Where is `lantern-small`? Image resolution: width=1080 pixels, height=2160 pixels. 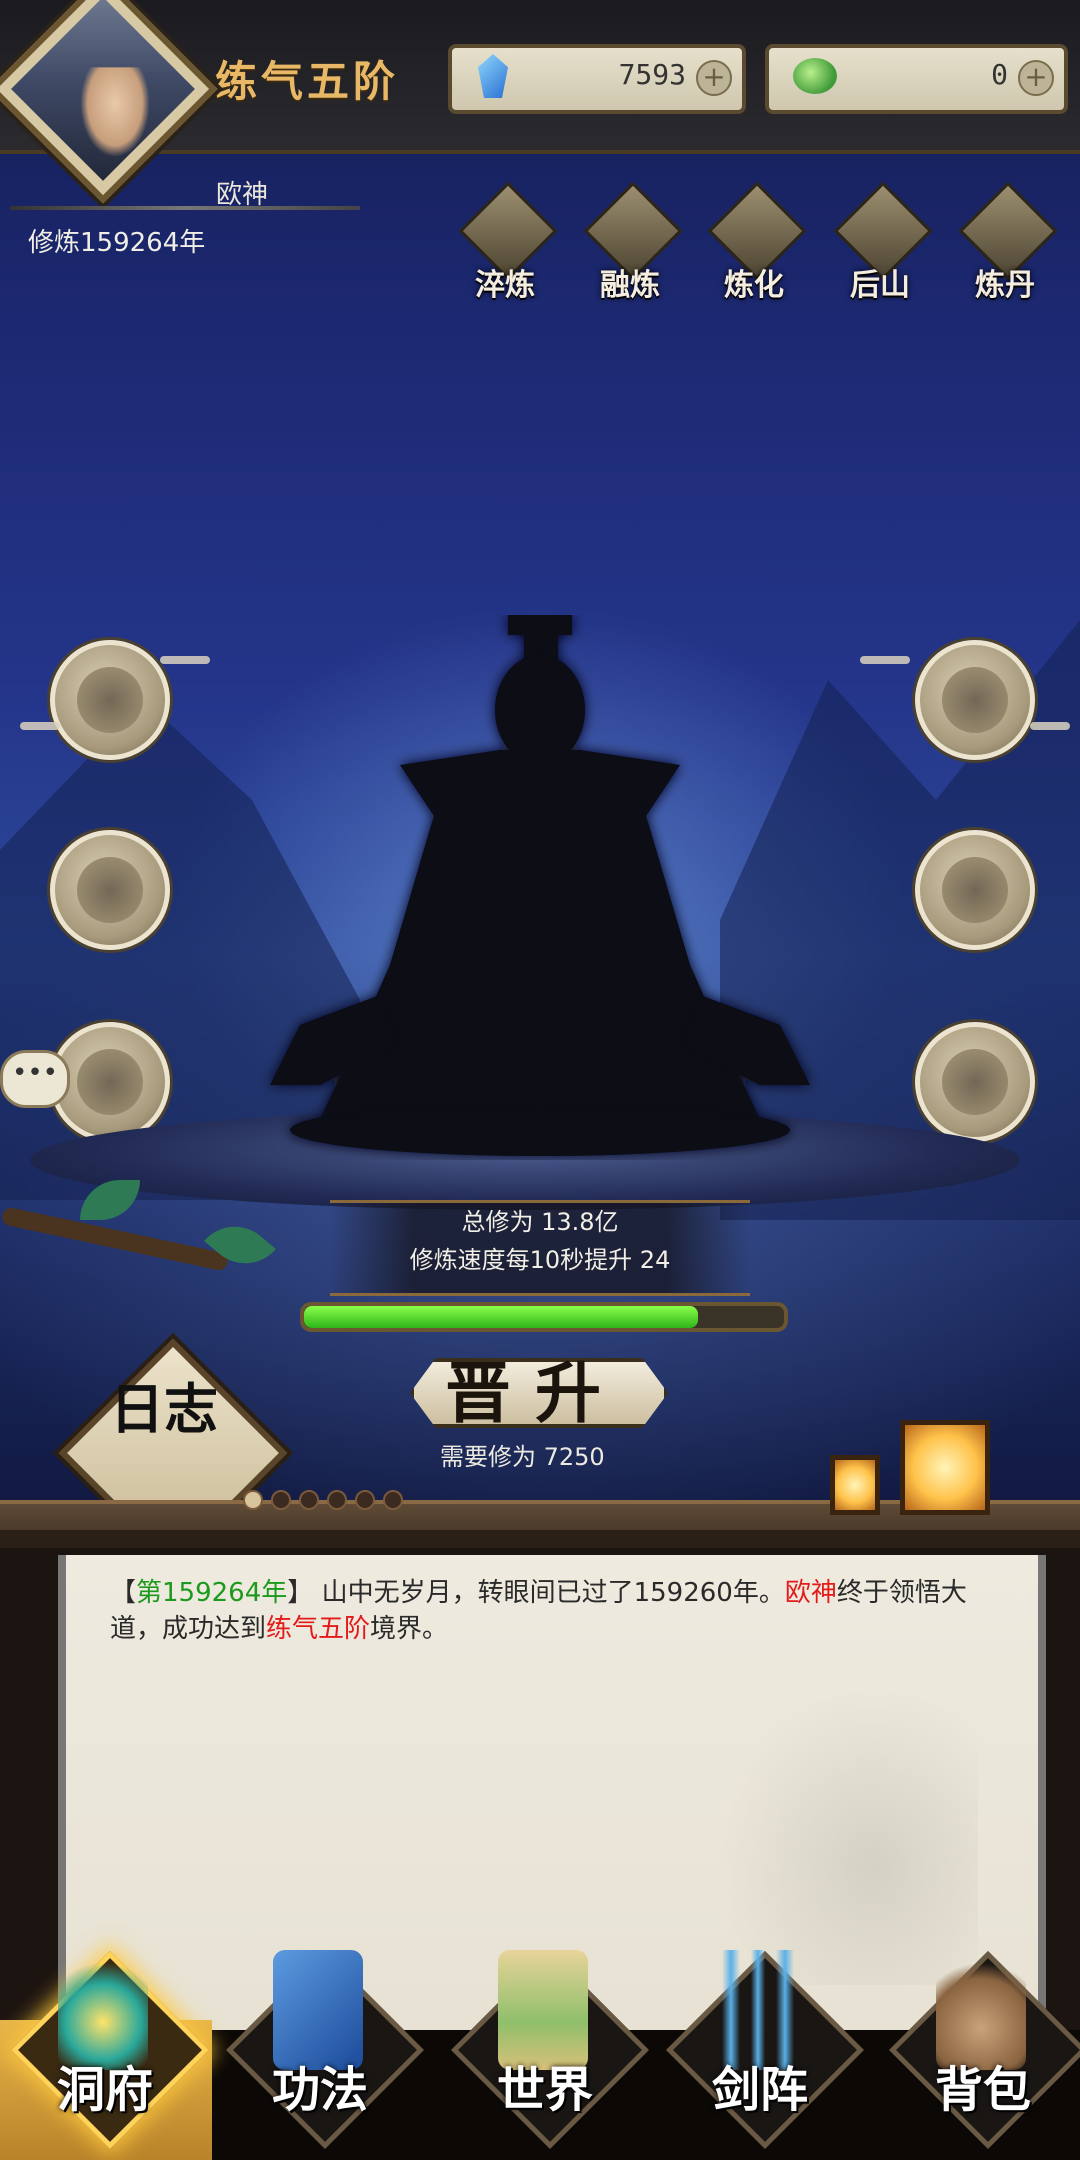 lantern-small is located at coordinates (855, 1485).